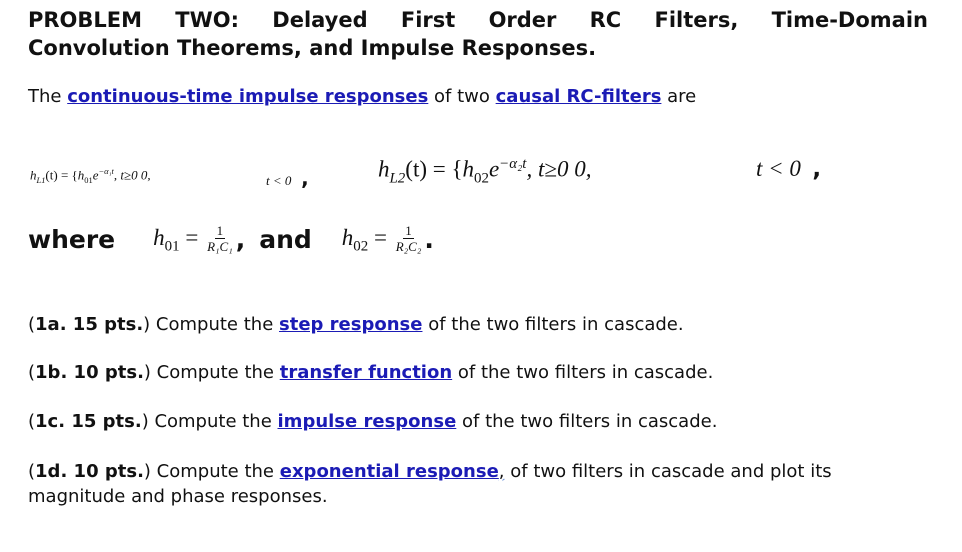  I want to click on fraction: 1 R₁C₁, so click(220, 239).